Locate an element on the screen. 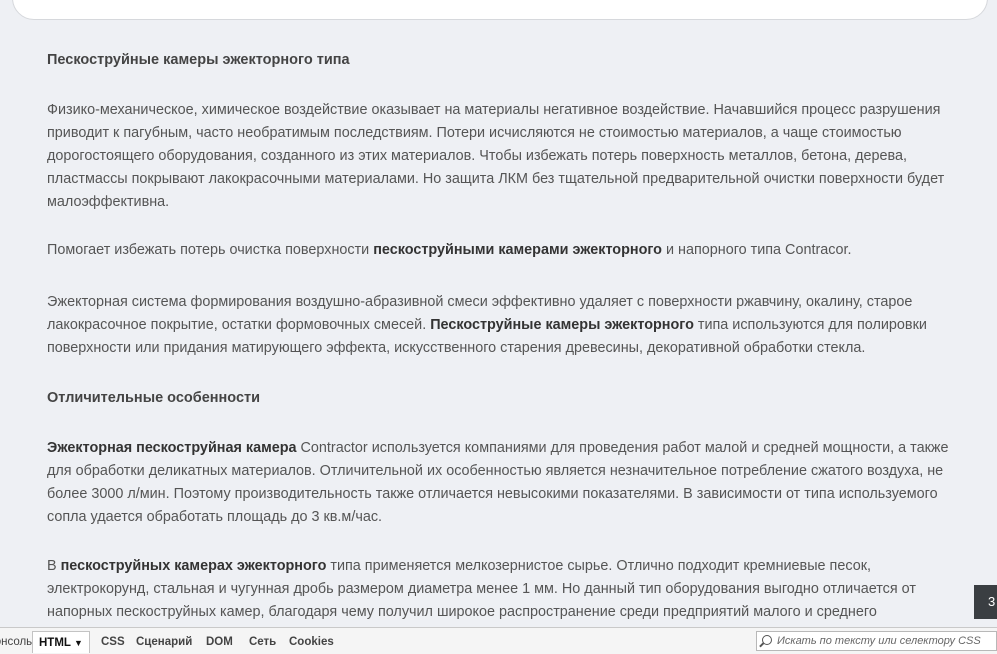  tab-net: Сеть is located at coordinates (262, 642).